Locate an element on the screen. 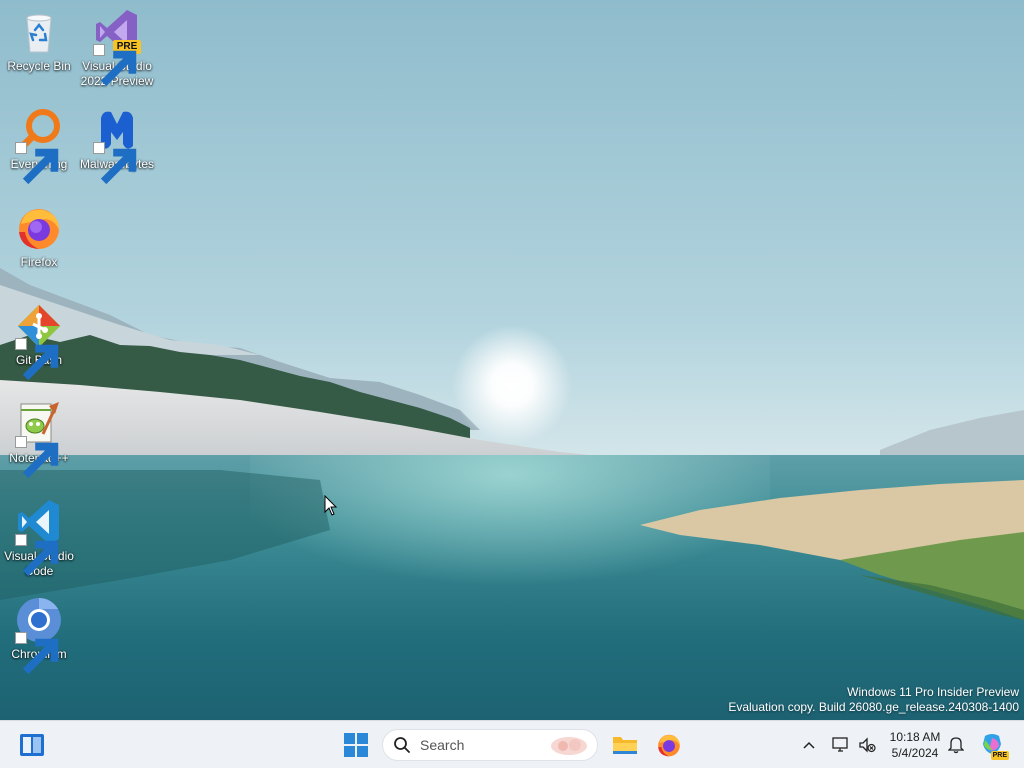 The width and height of the screenshot is (1024, 768). show-hidden-icons-button is located at coordinates (809, 745).